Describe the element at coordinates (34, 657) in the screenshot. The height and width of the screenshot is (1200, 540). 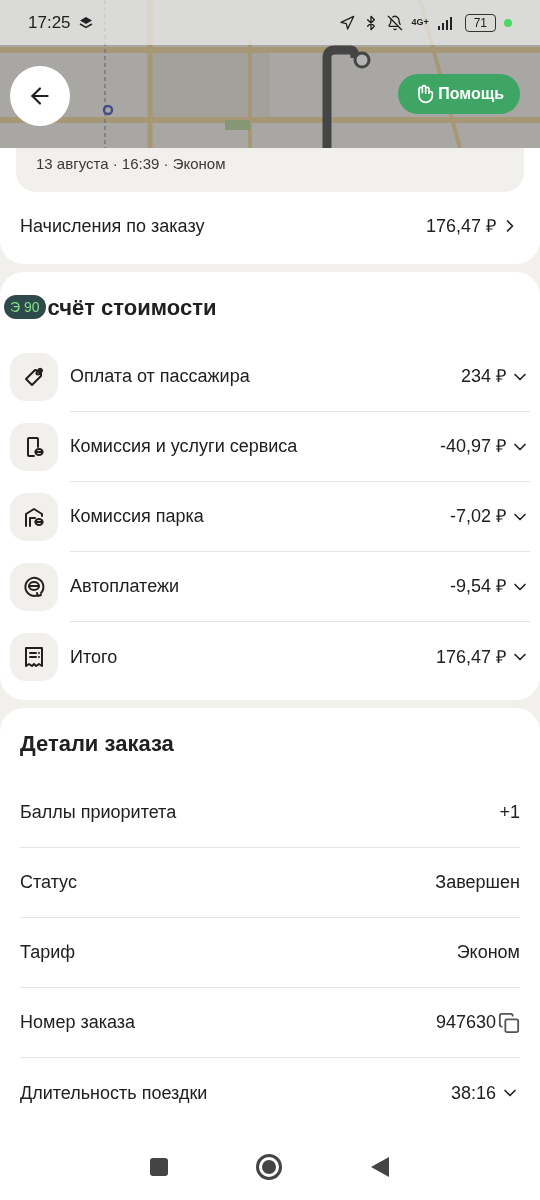
I see `receipt-icon` at that location.